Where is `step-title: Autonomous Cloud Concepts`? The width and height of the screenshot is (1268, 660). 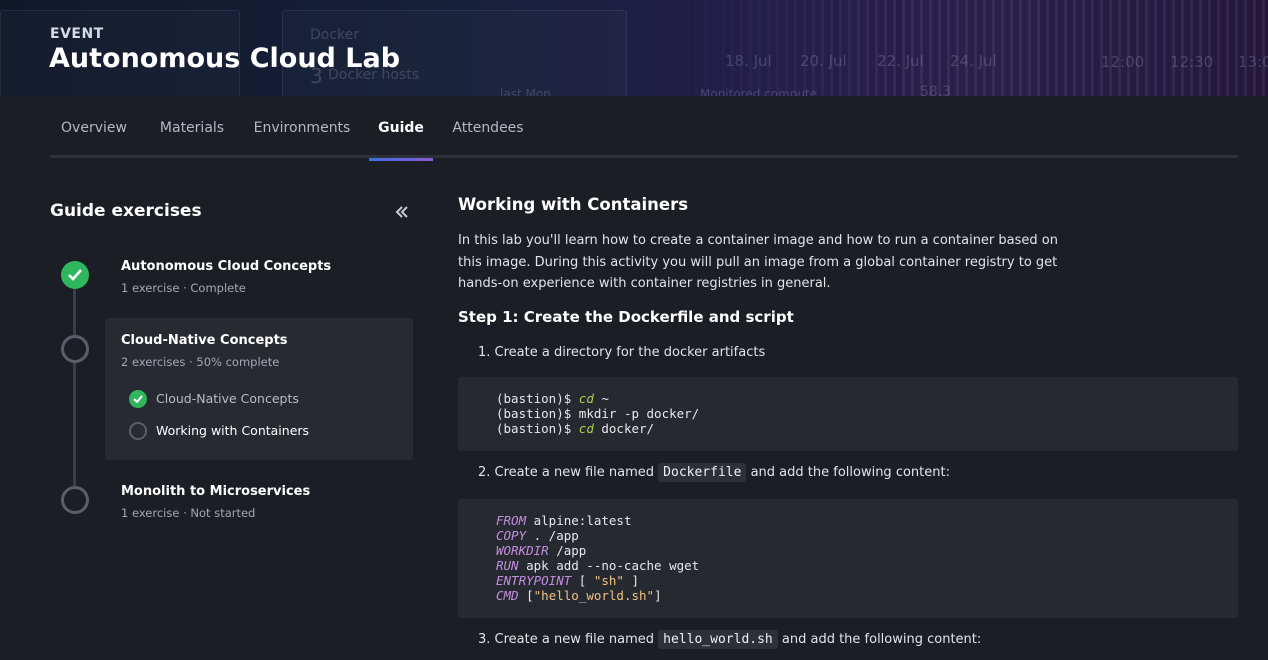
step-title: Autonomous Cloud Concepts is located at coordinates (226, 266).